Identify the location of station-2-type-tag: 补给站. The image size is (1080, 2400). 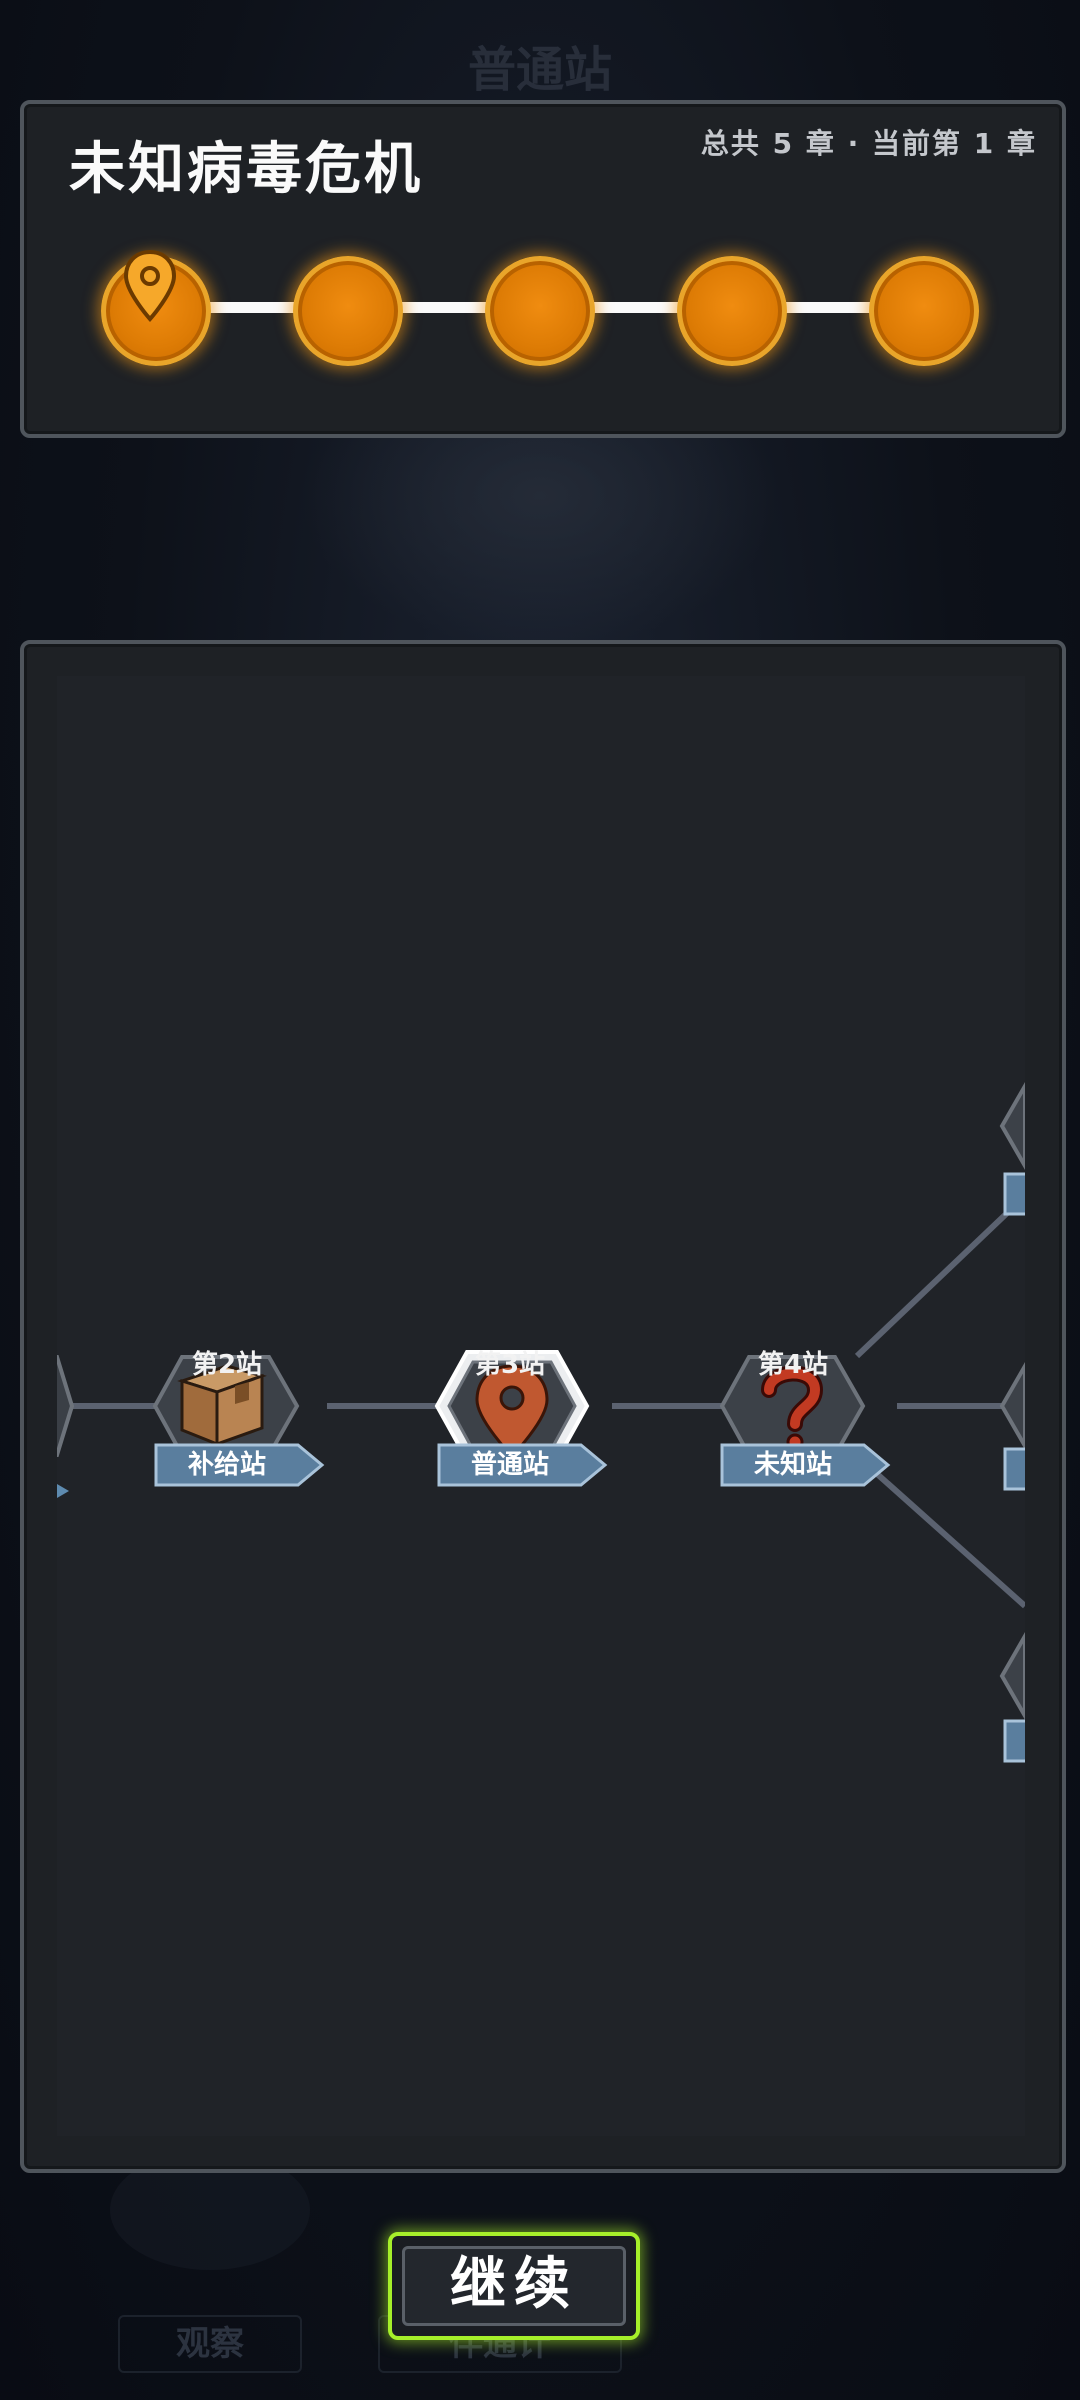
(226, 1465).